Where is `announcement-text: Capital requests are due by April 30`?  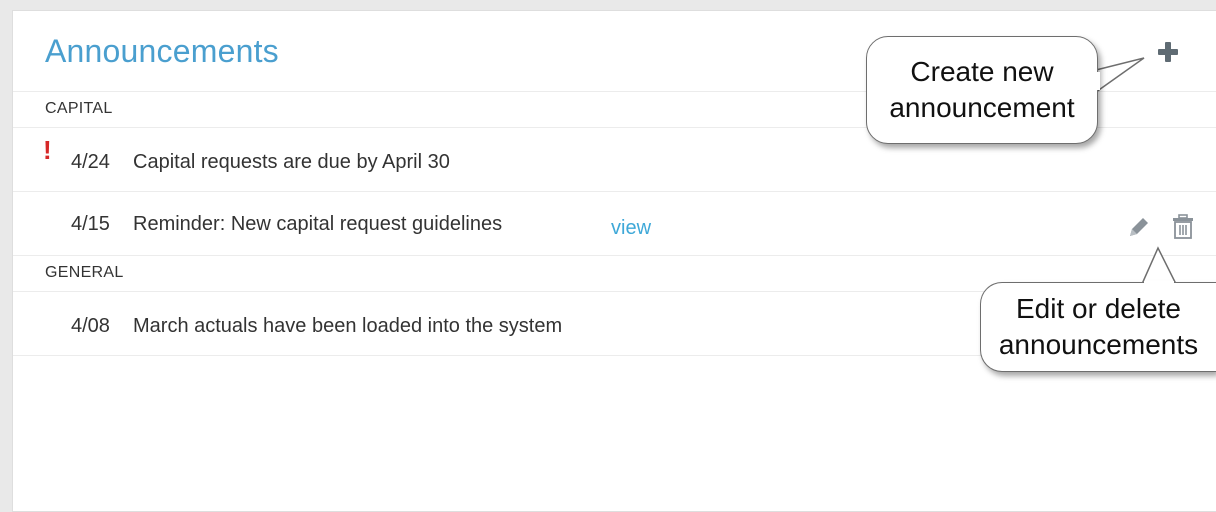
announcement-text: Capital requests are due by April 30 is located at coordinates (291, 162).